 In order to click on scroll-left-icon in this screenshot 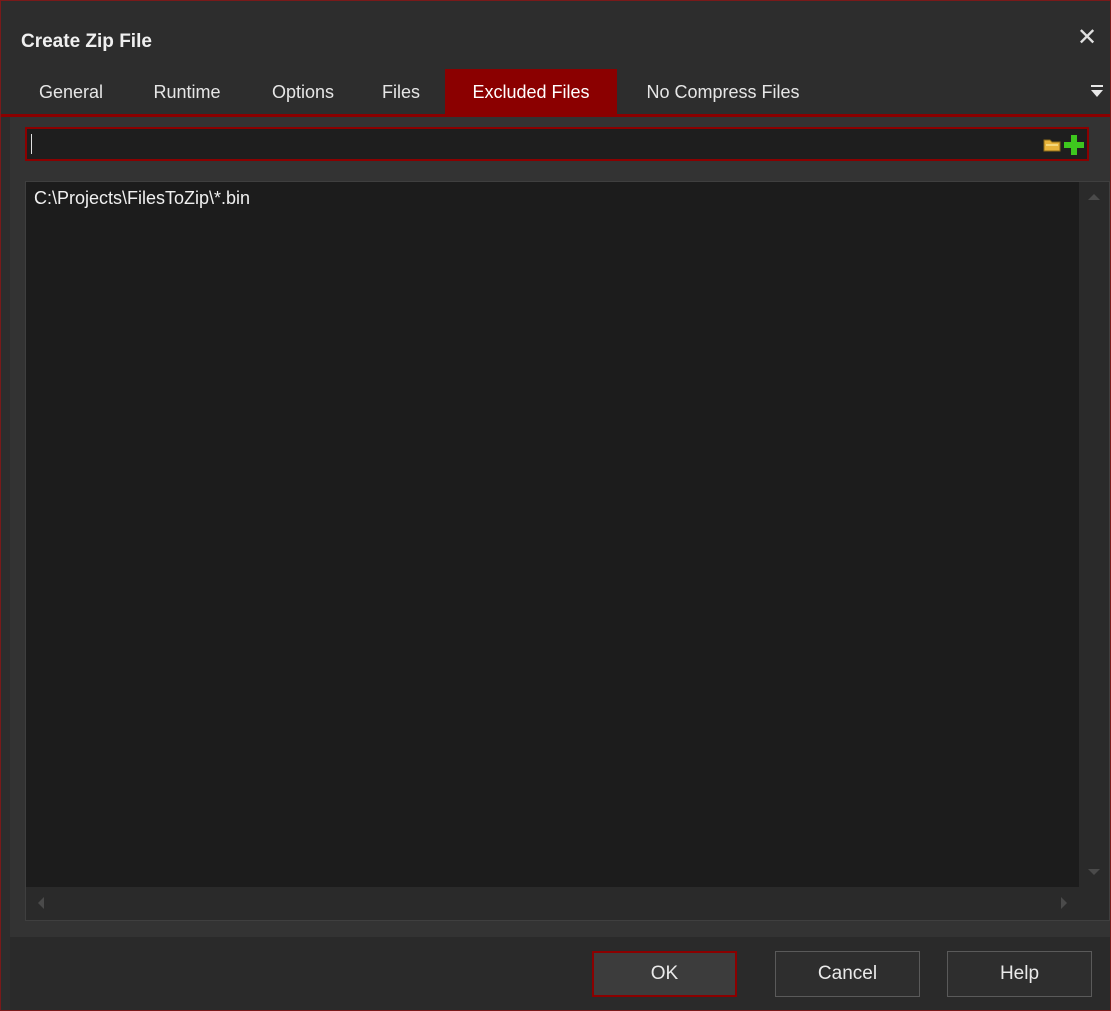, I will do `click(41, 903)`.